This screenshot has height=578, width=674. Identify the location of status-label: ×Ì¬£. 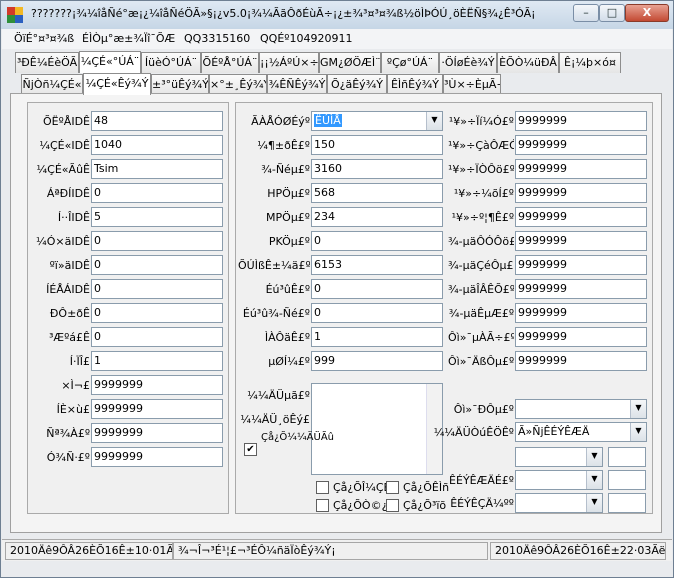
(75, 385).